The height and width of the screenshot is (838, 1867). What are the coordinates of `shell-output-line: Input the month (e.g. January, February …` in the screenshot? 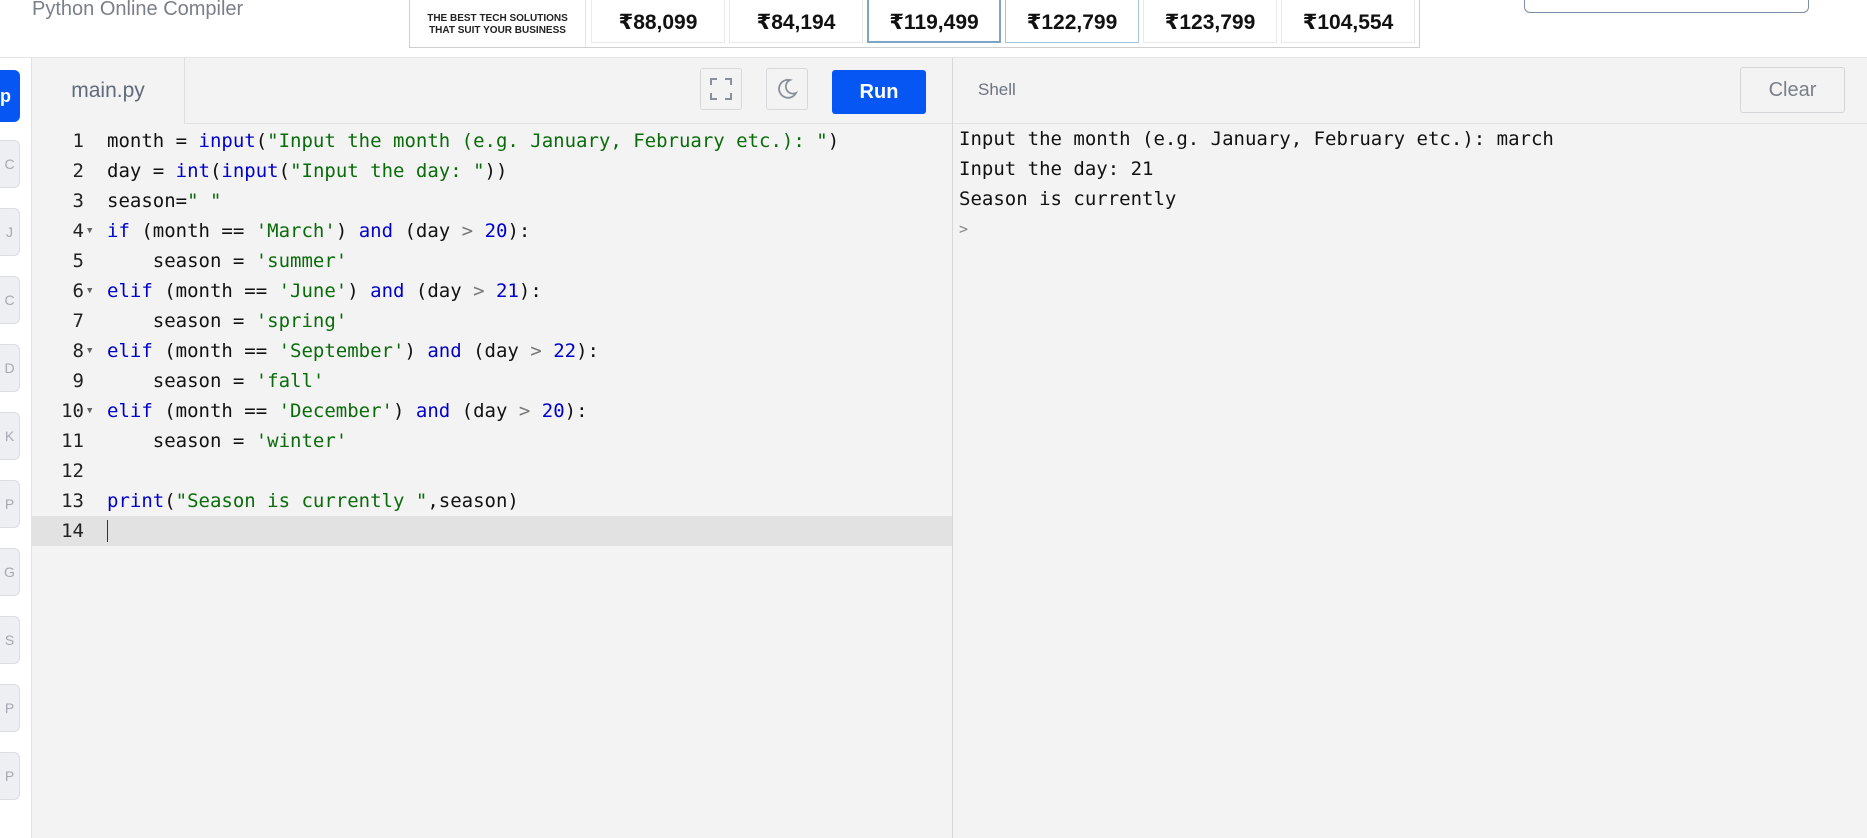 It's located at (1256, 139).